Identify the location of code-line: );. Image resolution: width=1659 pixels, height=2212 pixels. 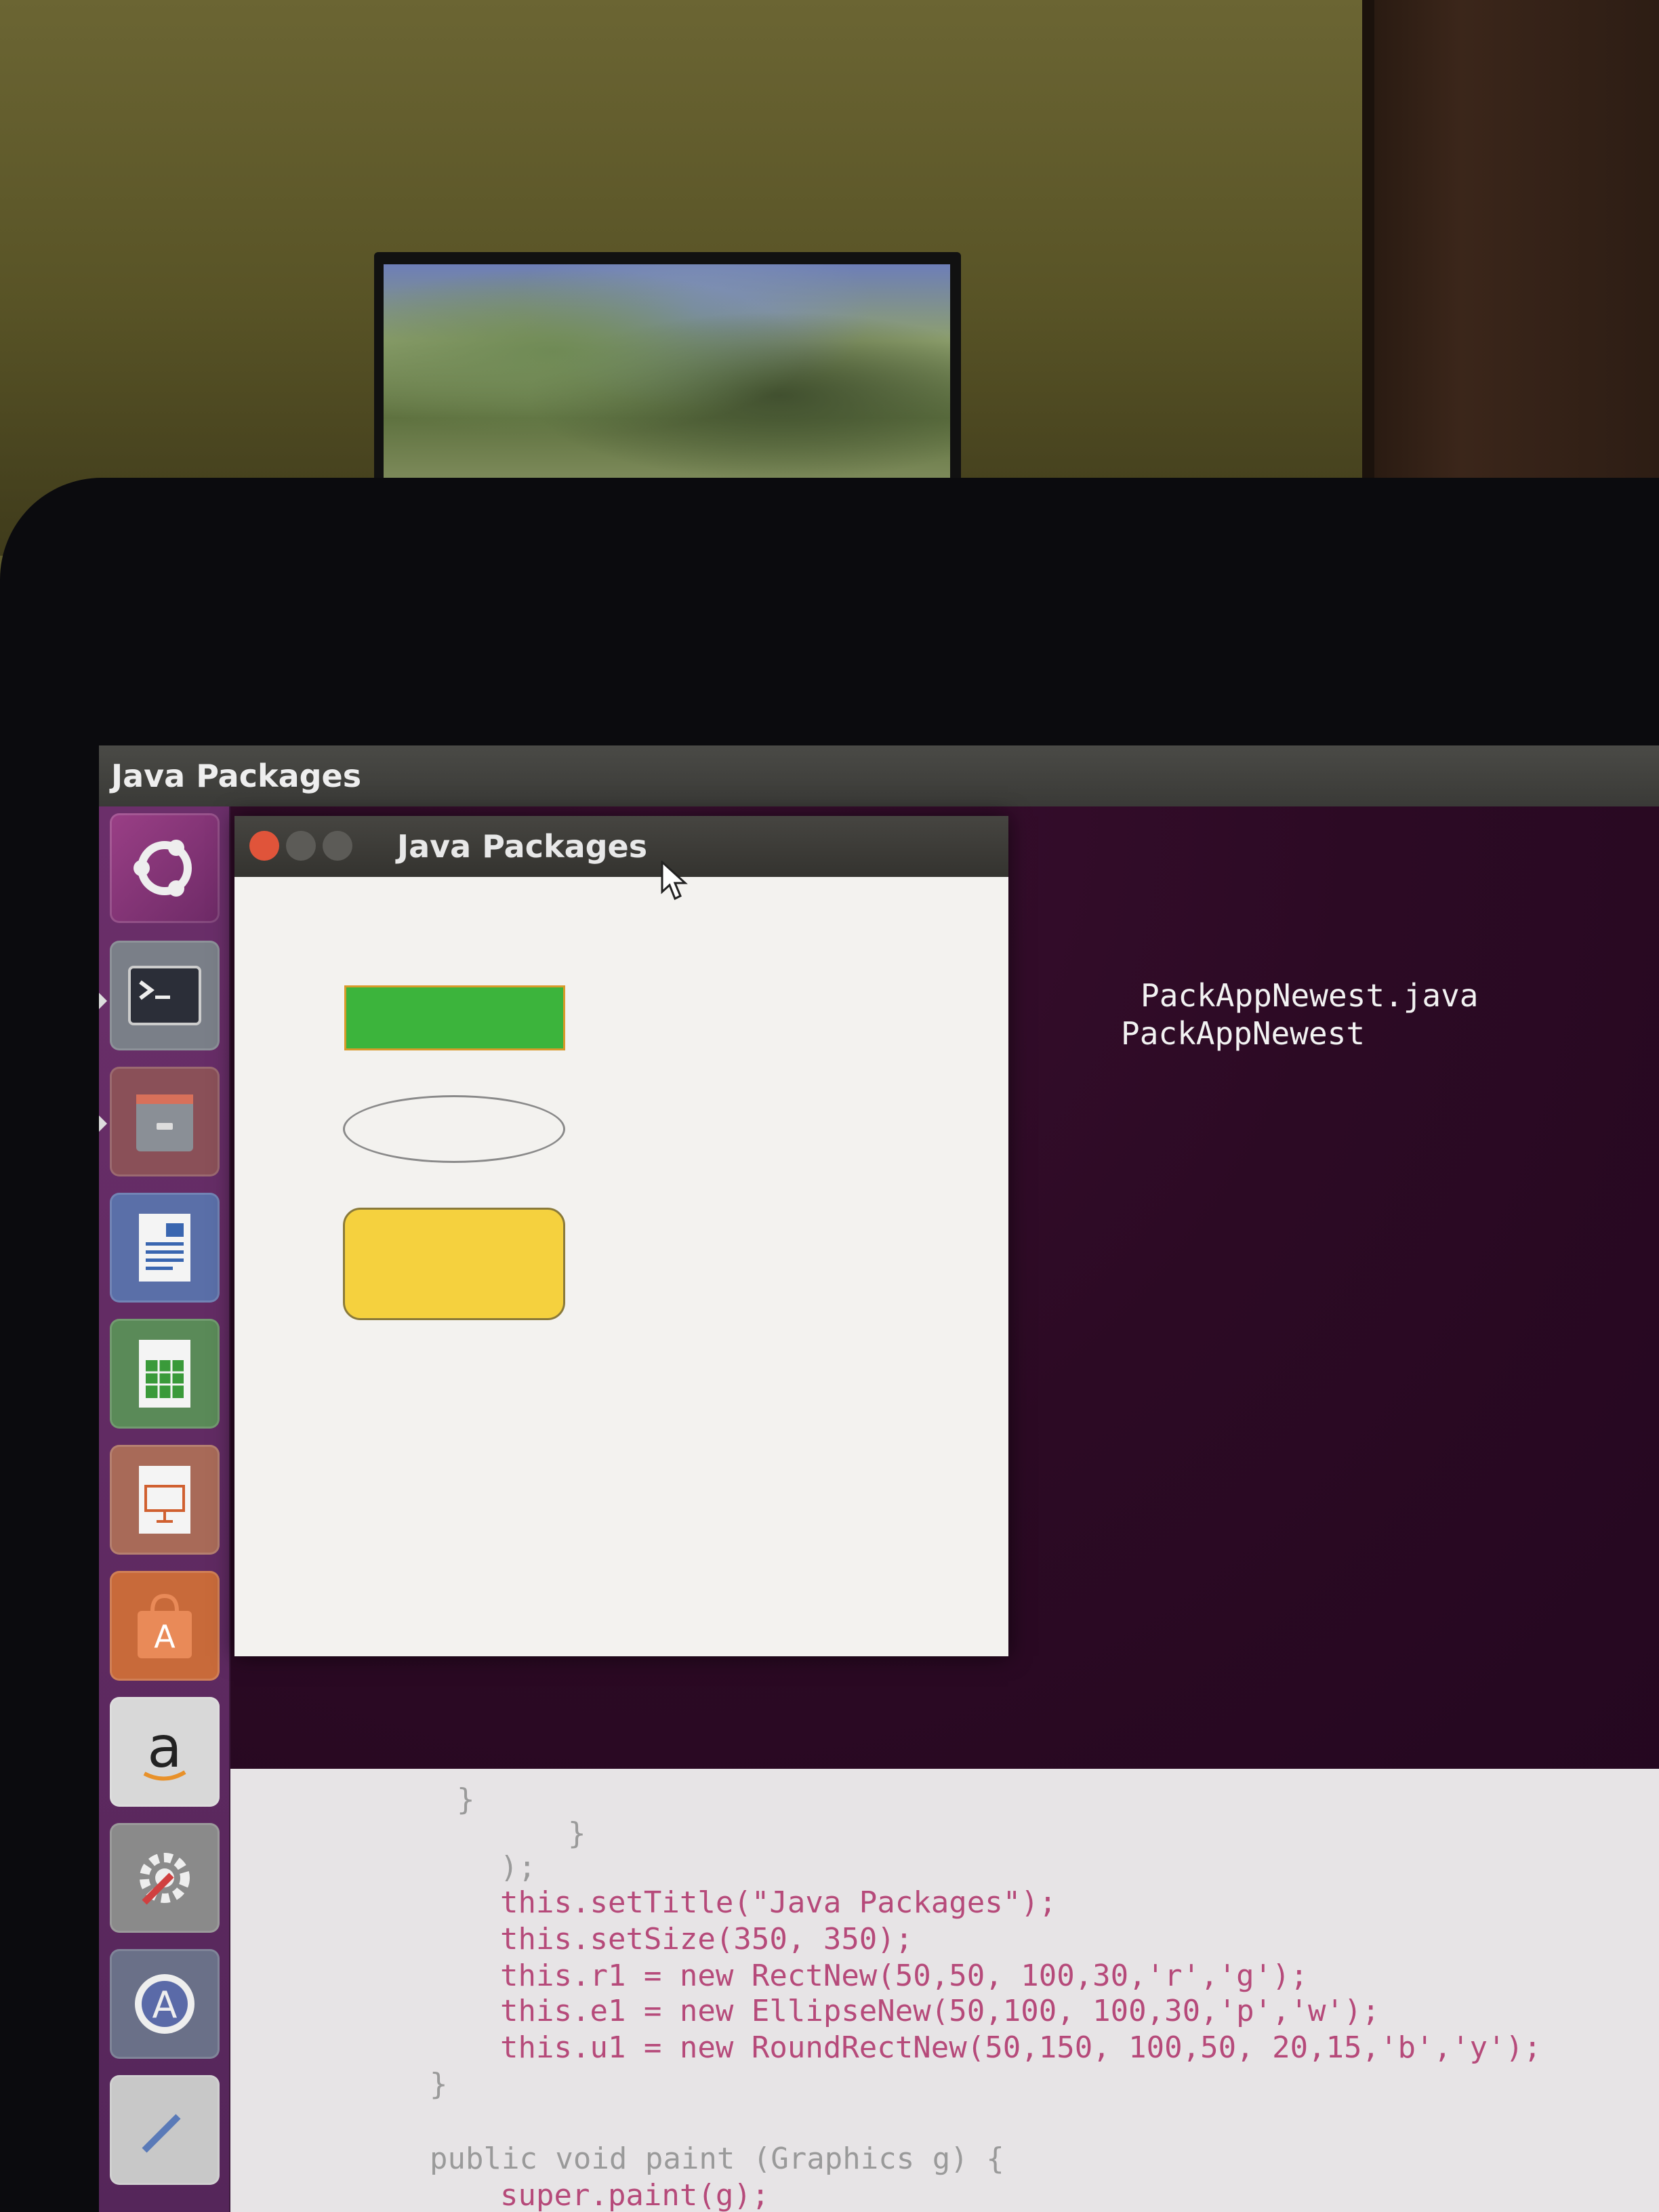
(518, 1868).